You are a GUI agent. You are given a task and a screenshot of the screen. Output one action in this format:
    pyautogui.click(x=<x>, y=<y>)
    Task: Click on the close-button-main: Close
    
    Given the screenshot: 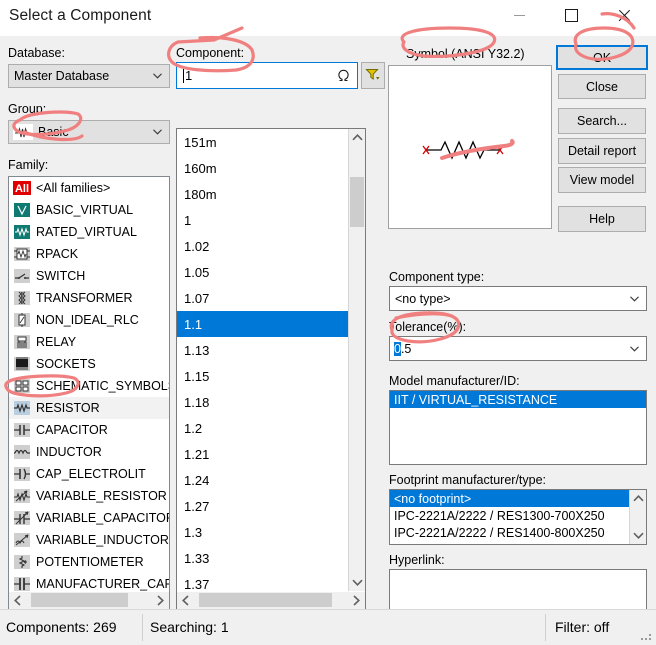 What is the action you would take?
    pyautogui.click(x=602, y=86)
    